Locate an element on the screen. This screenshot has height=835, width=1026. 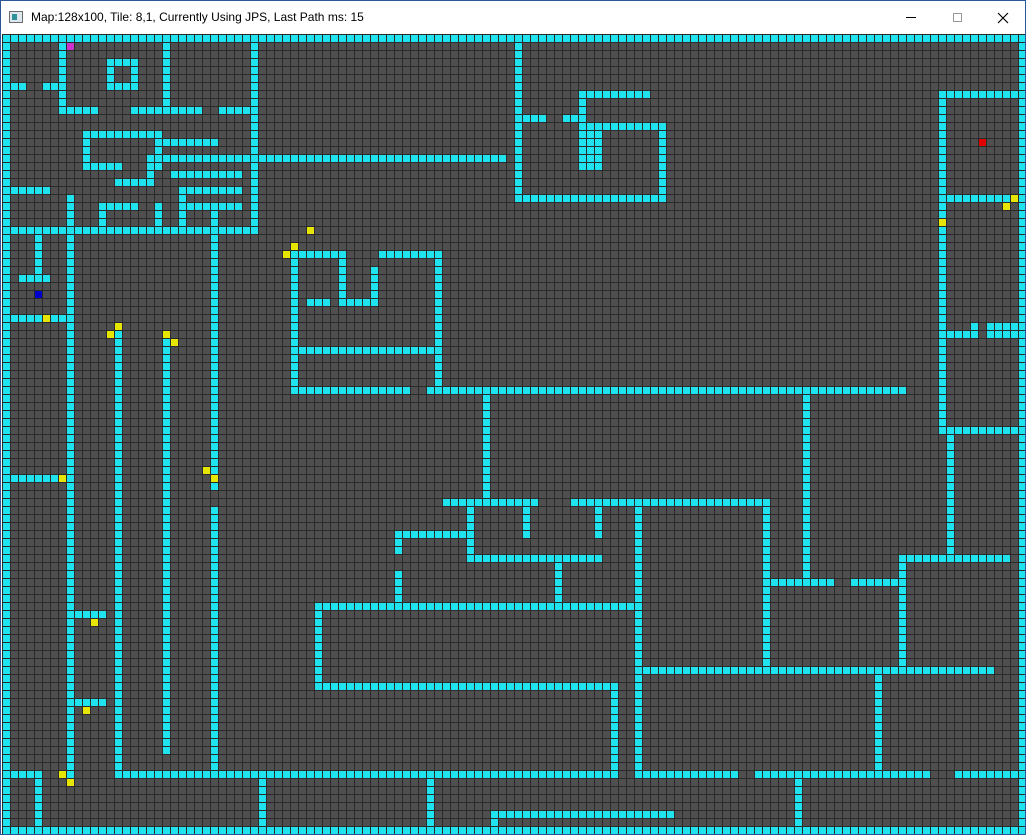
minimize-button is located at coordinates (911, 17).